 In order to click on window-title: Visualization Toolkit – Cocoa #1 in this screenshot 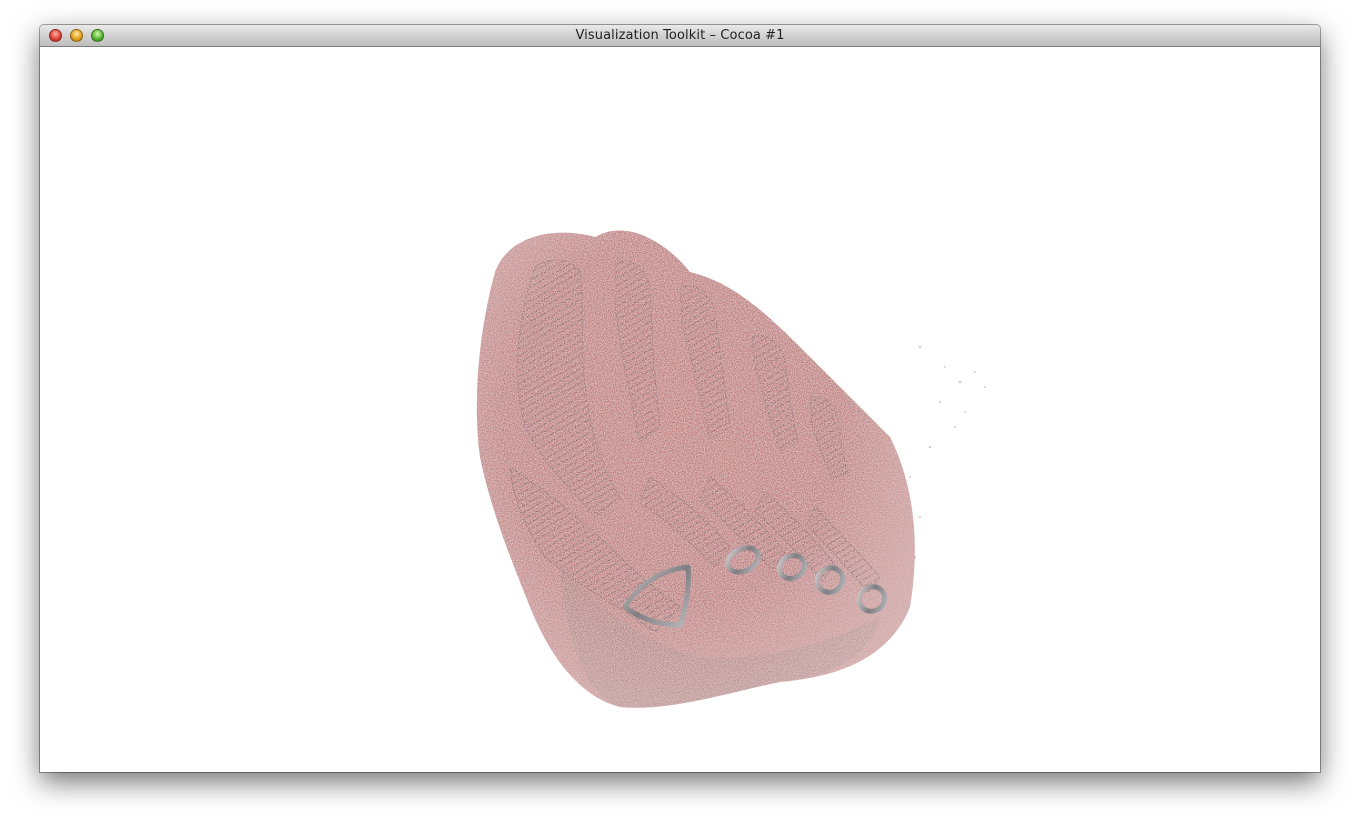, I will do `click(680, 35)`.